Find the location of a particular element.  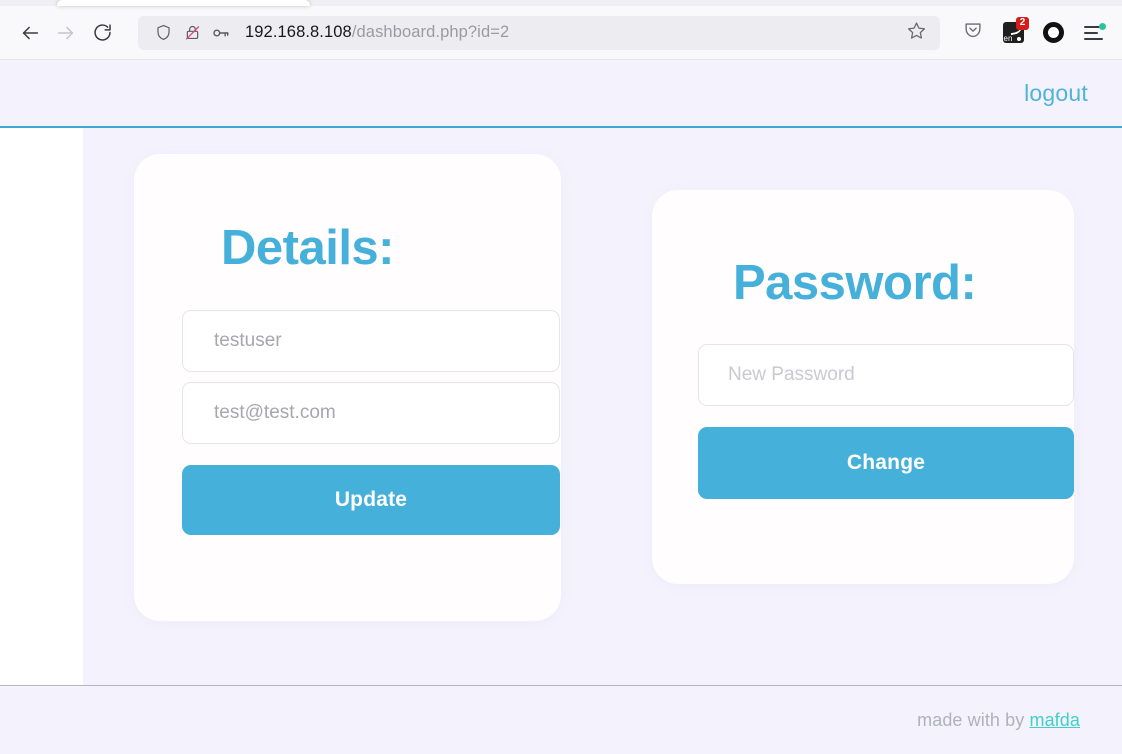

footer-credit-prefix: made with by is located at coordinates (973, 720).